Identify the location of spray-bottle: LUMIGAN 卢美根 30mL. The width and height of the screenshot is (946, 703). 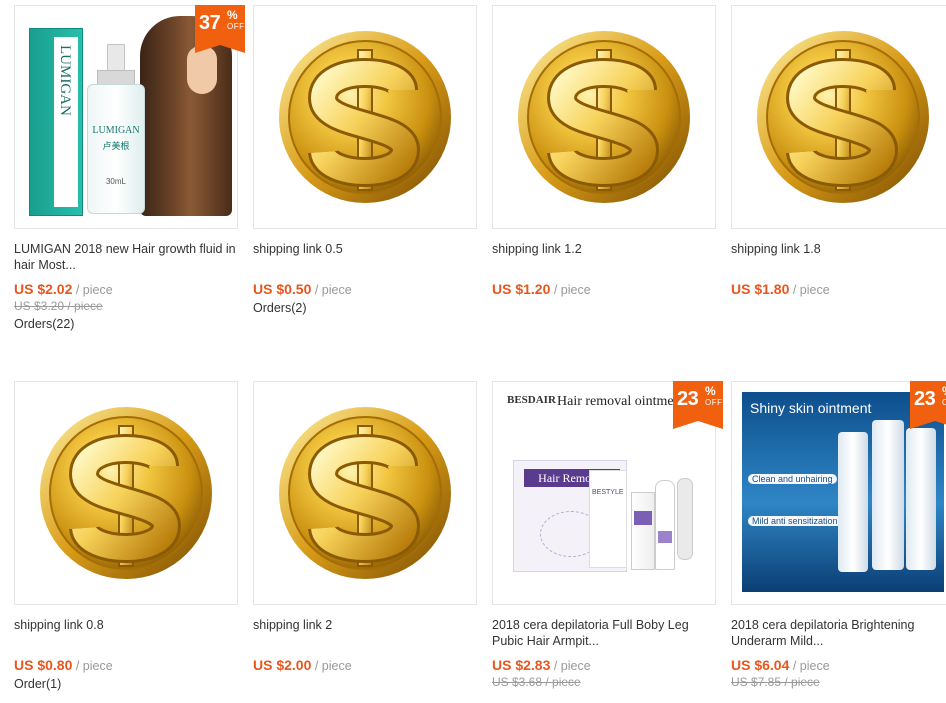
(116, 129).